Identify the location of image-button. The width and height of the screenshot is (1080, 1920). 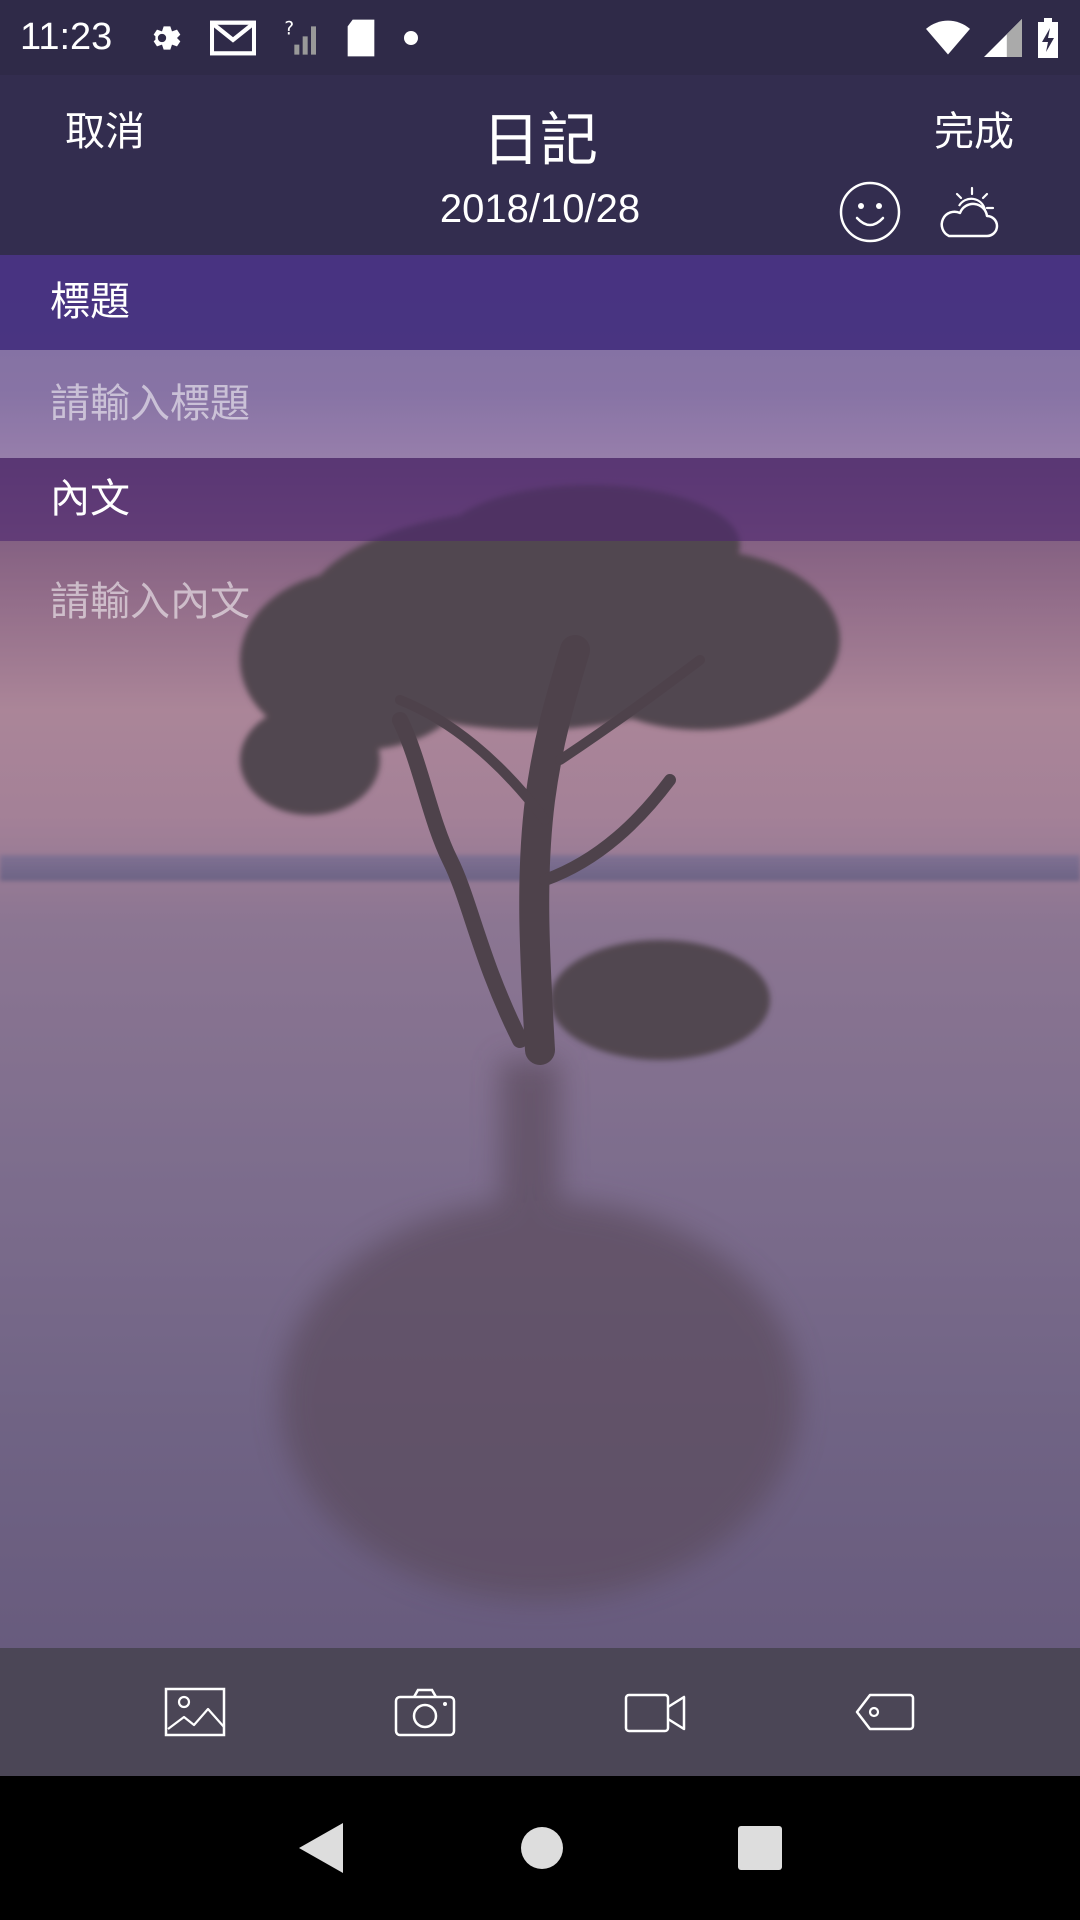
(195, 1712).